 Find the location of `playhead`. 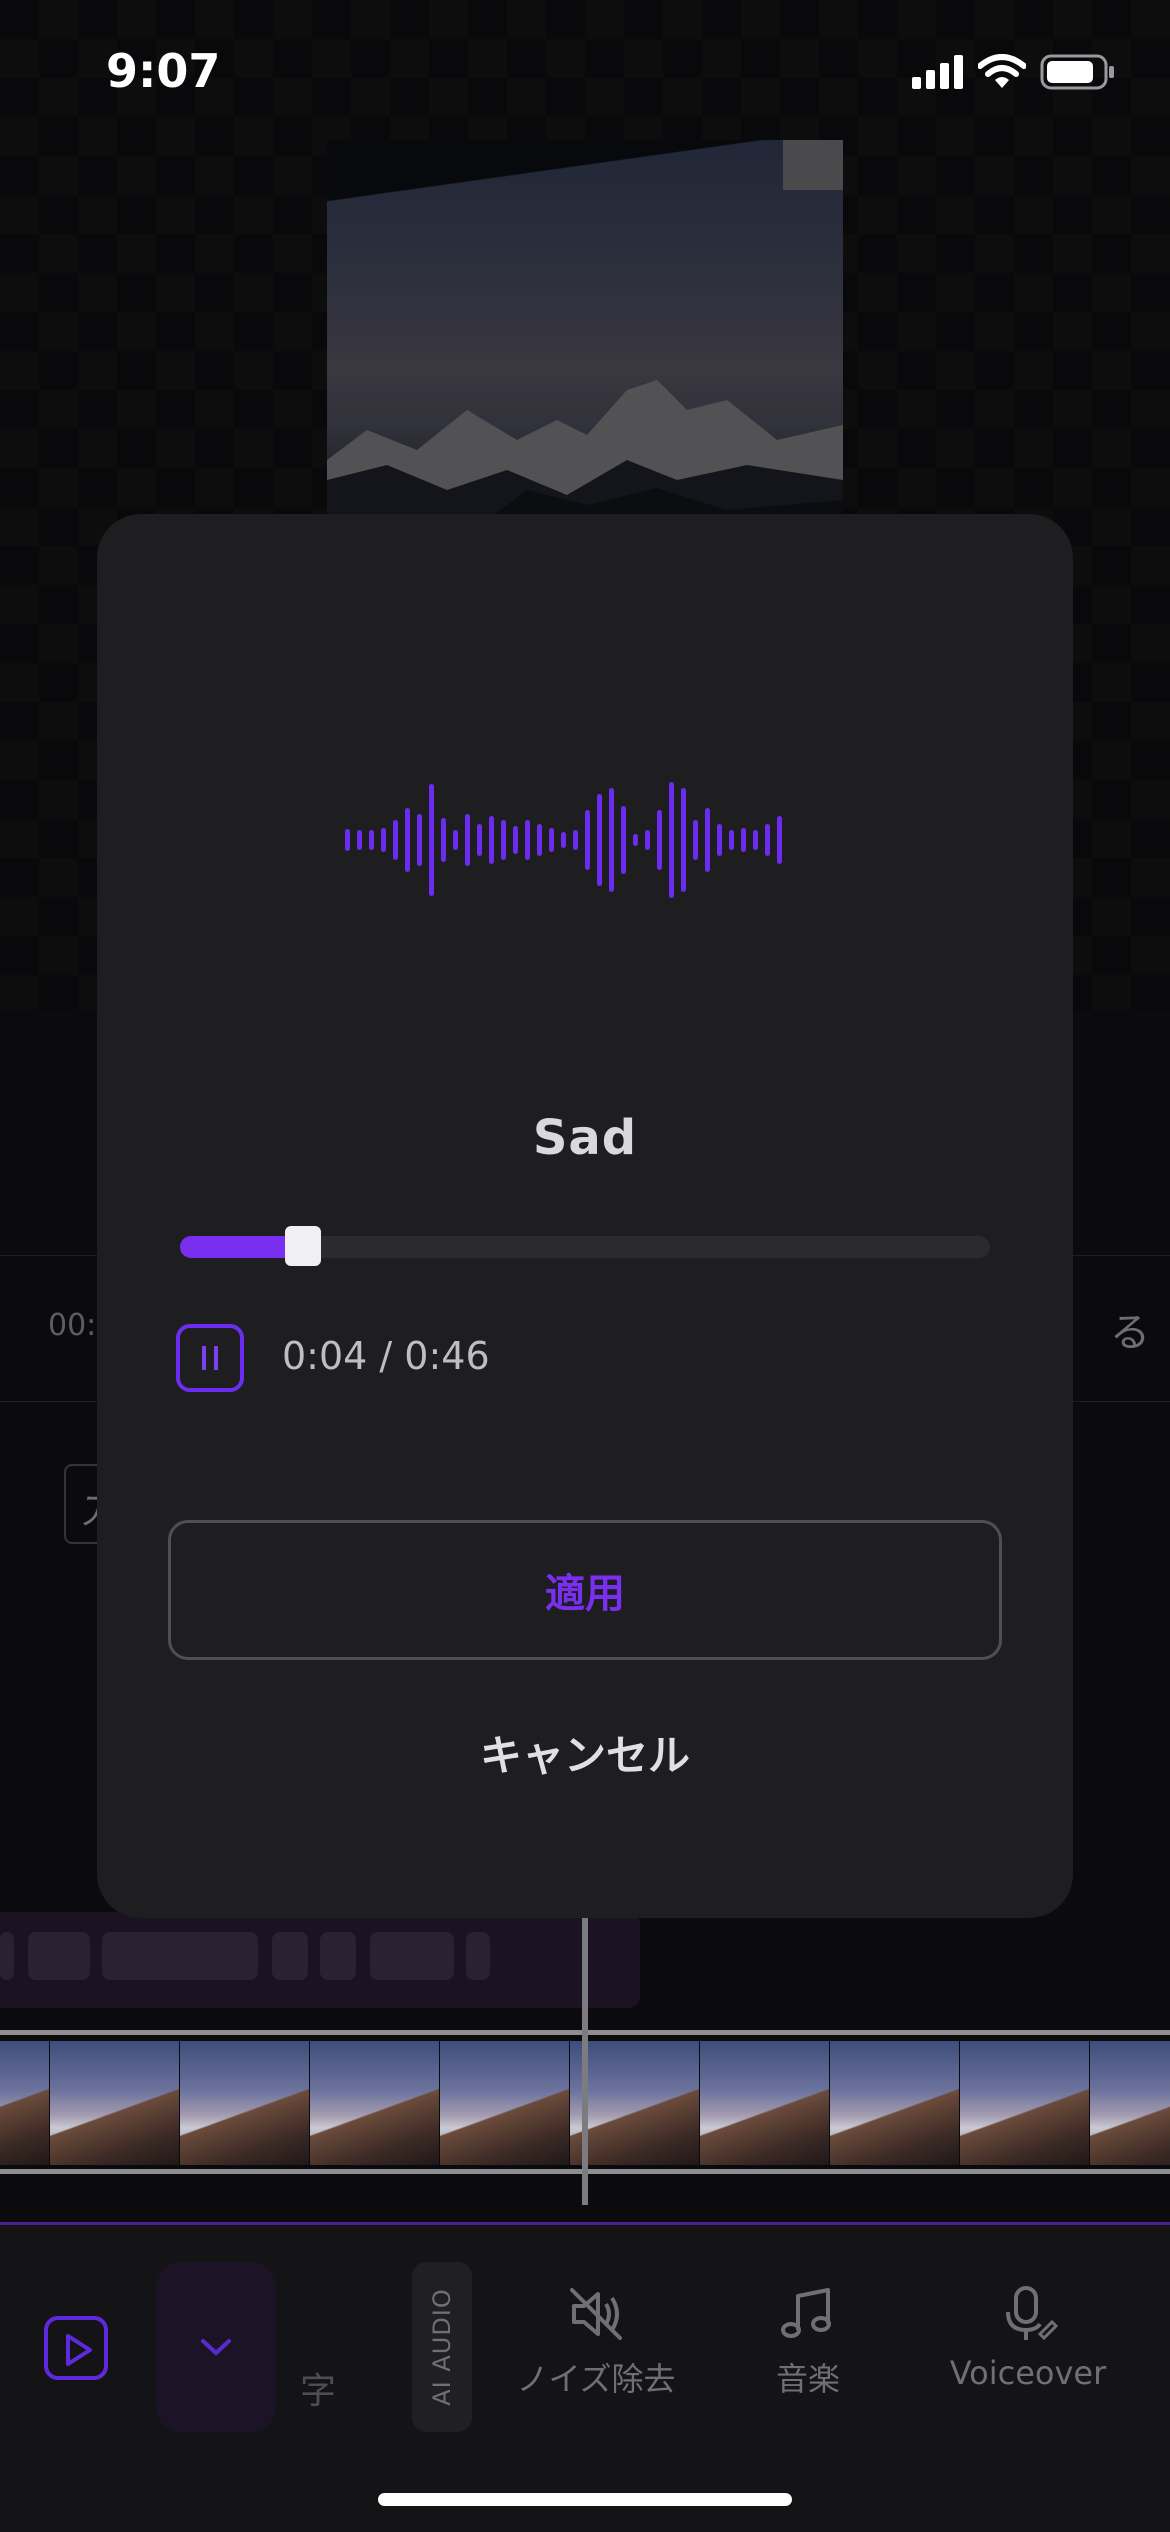

playhead is located at coordinates (585, 2060).